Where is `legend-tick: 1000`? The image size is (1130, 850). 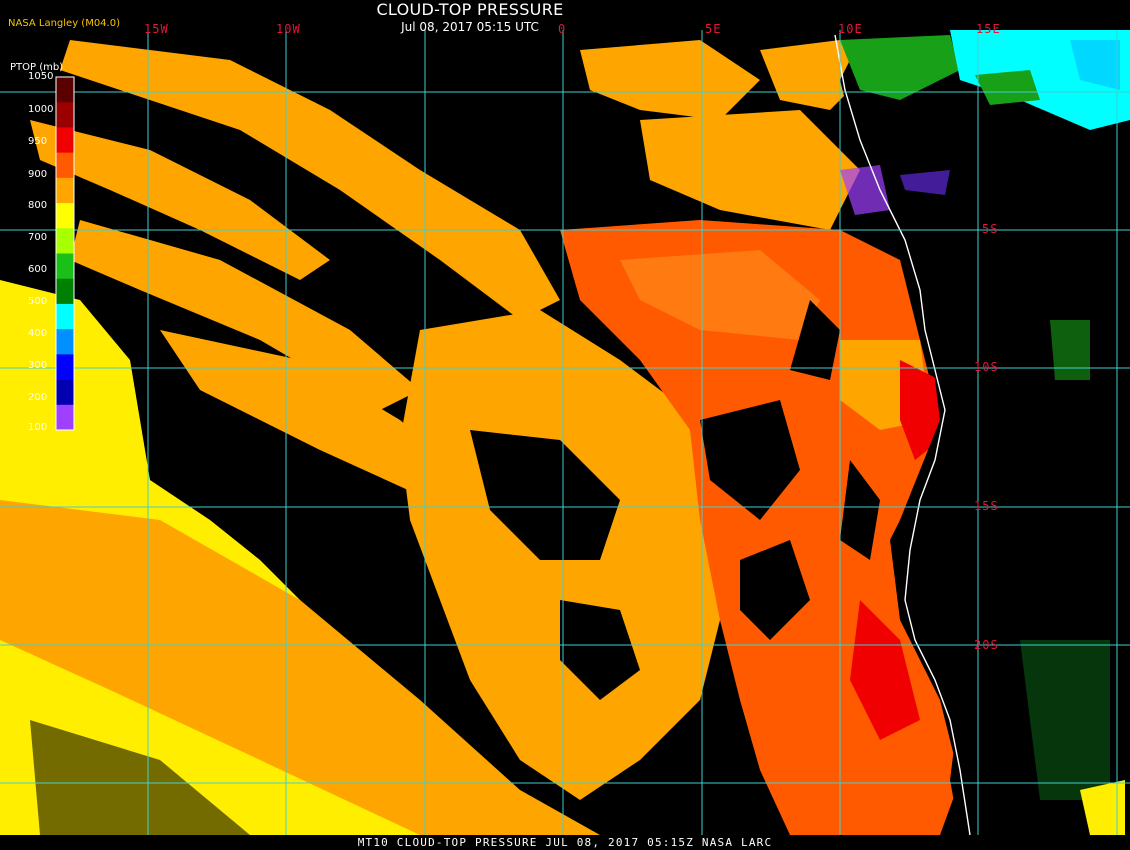 legend-tick: 1000 is located at coordinates (41, 109).